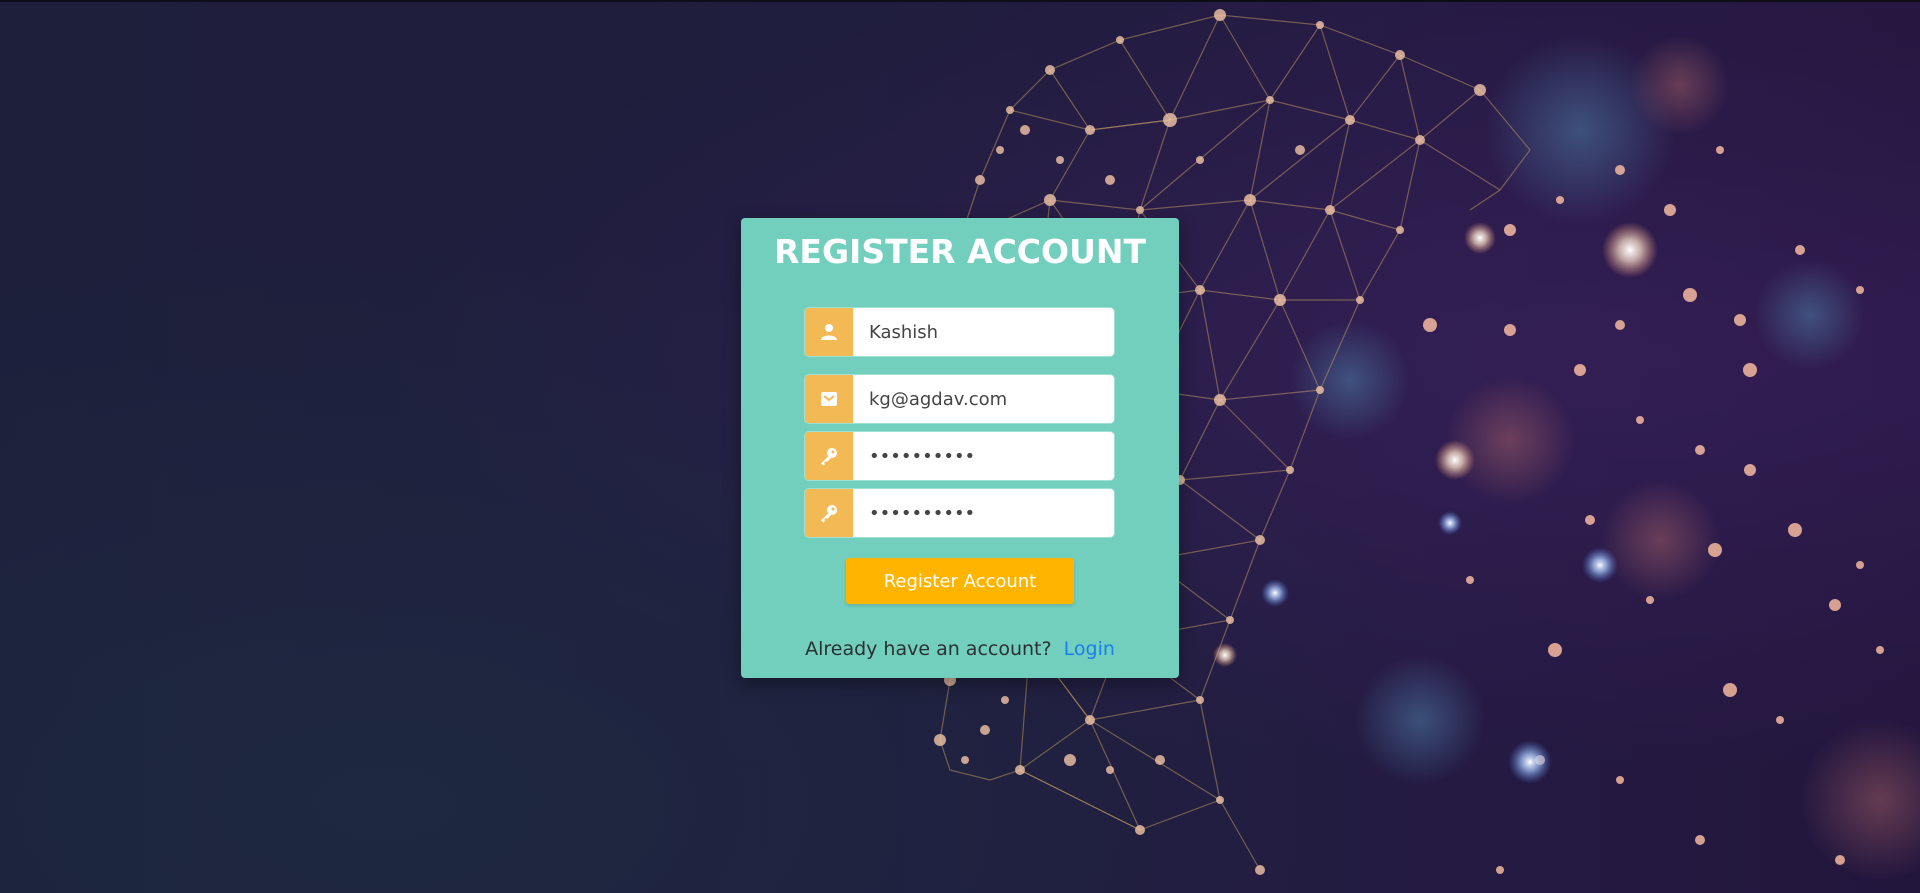  I want to click on login-prompt: Already have an account? Login, so click(960, 649).